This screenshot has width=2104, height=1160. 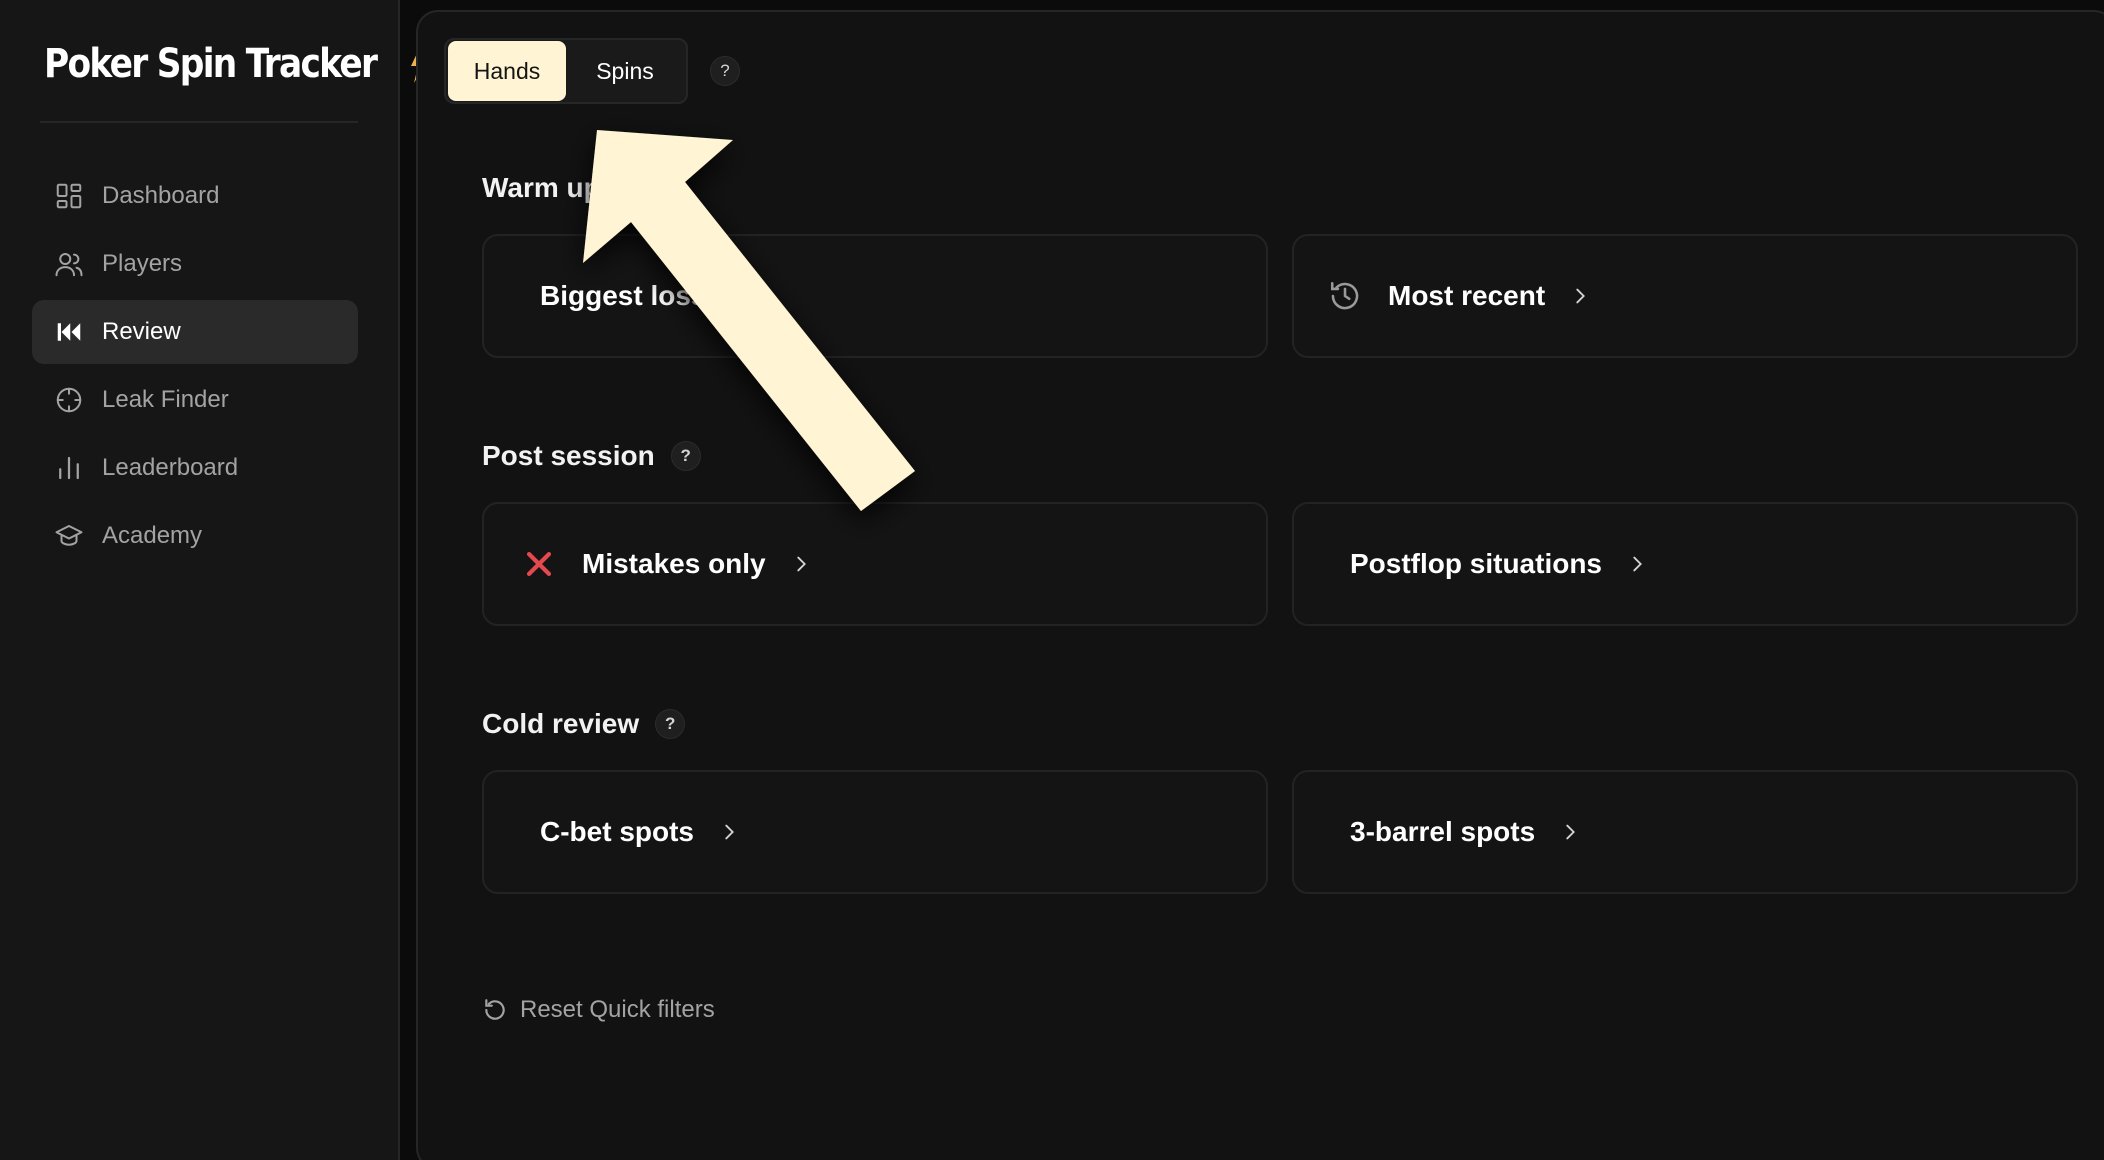 I want to click on sidebar-item-label: Leaderboard, so click(x=170, y=467).